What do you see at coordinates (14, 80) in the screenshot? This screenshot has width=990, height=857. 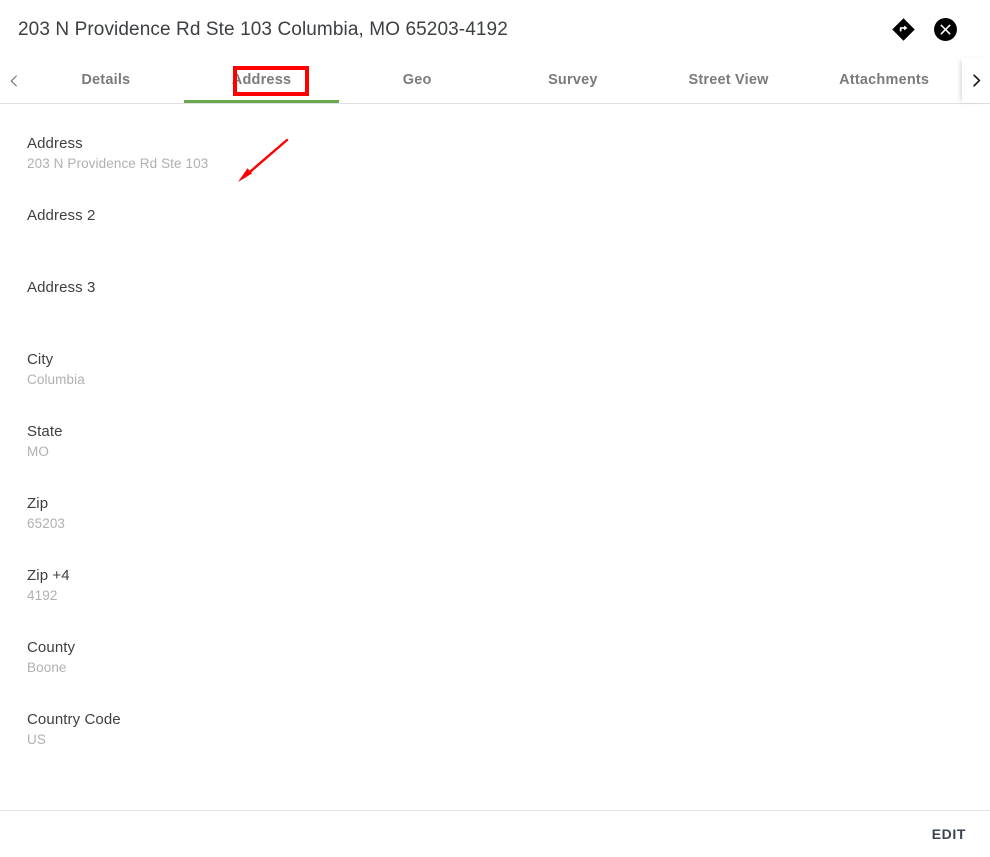 I see `chevron-left-icon` at bounding box center [14, 80].